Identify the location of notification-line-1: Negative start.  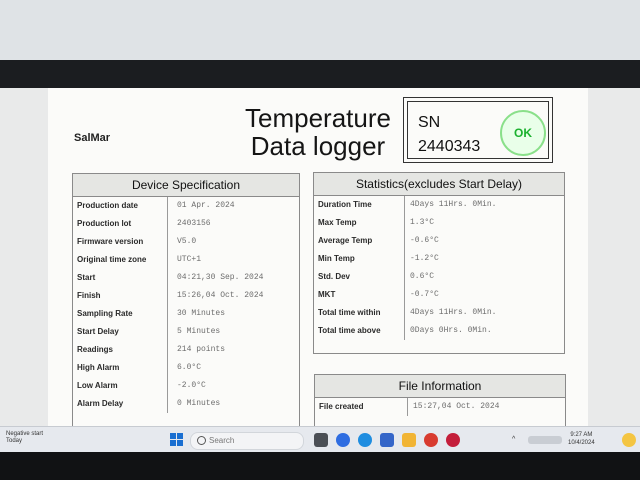
(25, 434).